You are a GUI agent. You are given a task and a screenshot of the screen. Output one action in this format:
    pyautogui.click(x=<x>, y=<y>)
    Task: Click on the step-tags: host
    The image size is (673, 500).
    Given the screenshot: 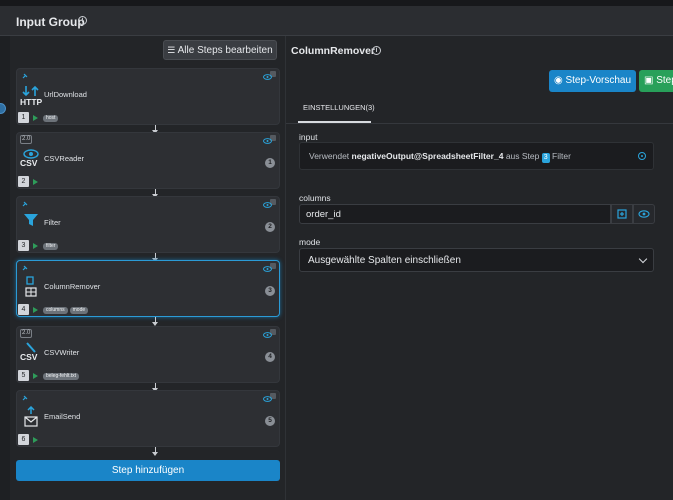 What is the action you would take?
    pyautogui.click(x=51, y=118)
    